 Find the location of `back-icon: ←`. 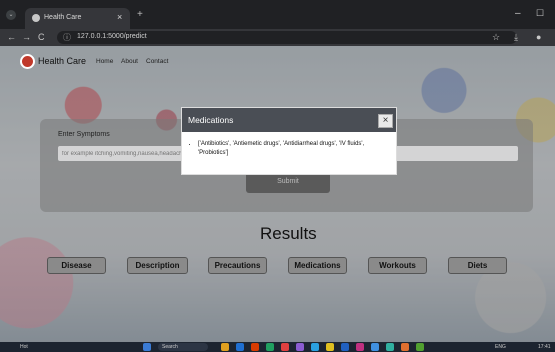

back-icon: ← is located at coordinates (11, 37).